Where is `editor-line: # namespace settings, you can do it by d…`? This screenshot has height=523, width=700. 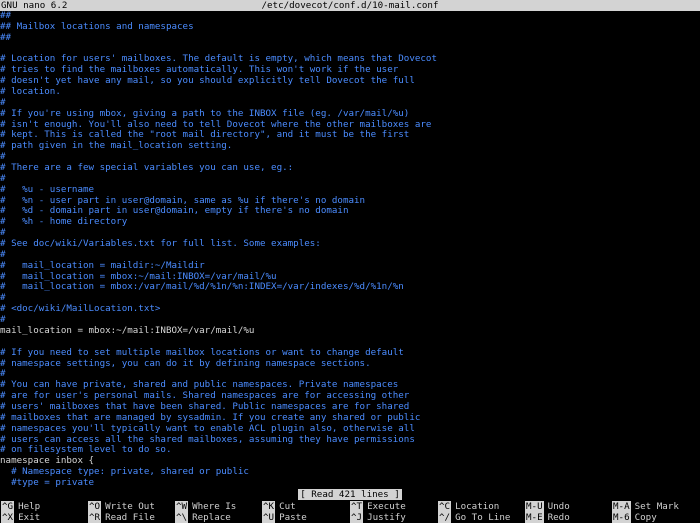
editor-line: # namespace settings, you can do it by d… is located at coordinates (350, 364).